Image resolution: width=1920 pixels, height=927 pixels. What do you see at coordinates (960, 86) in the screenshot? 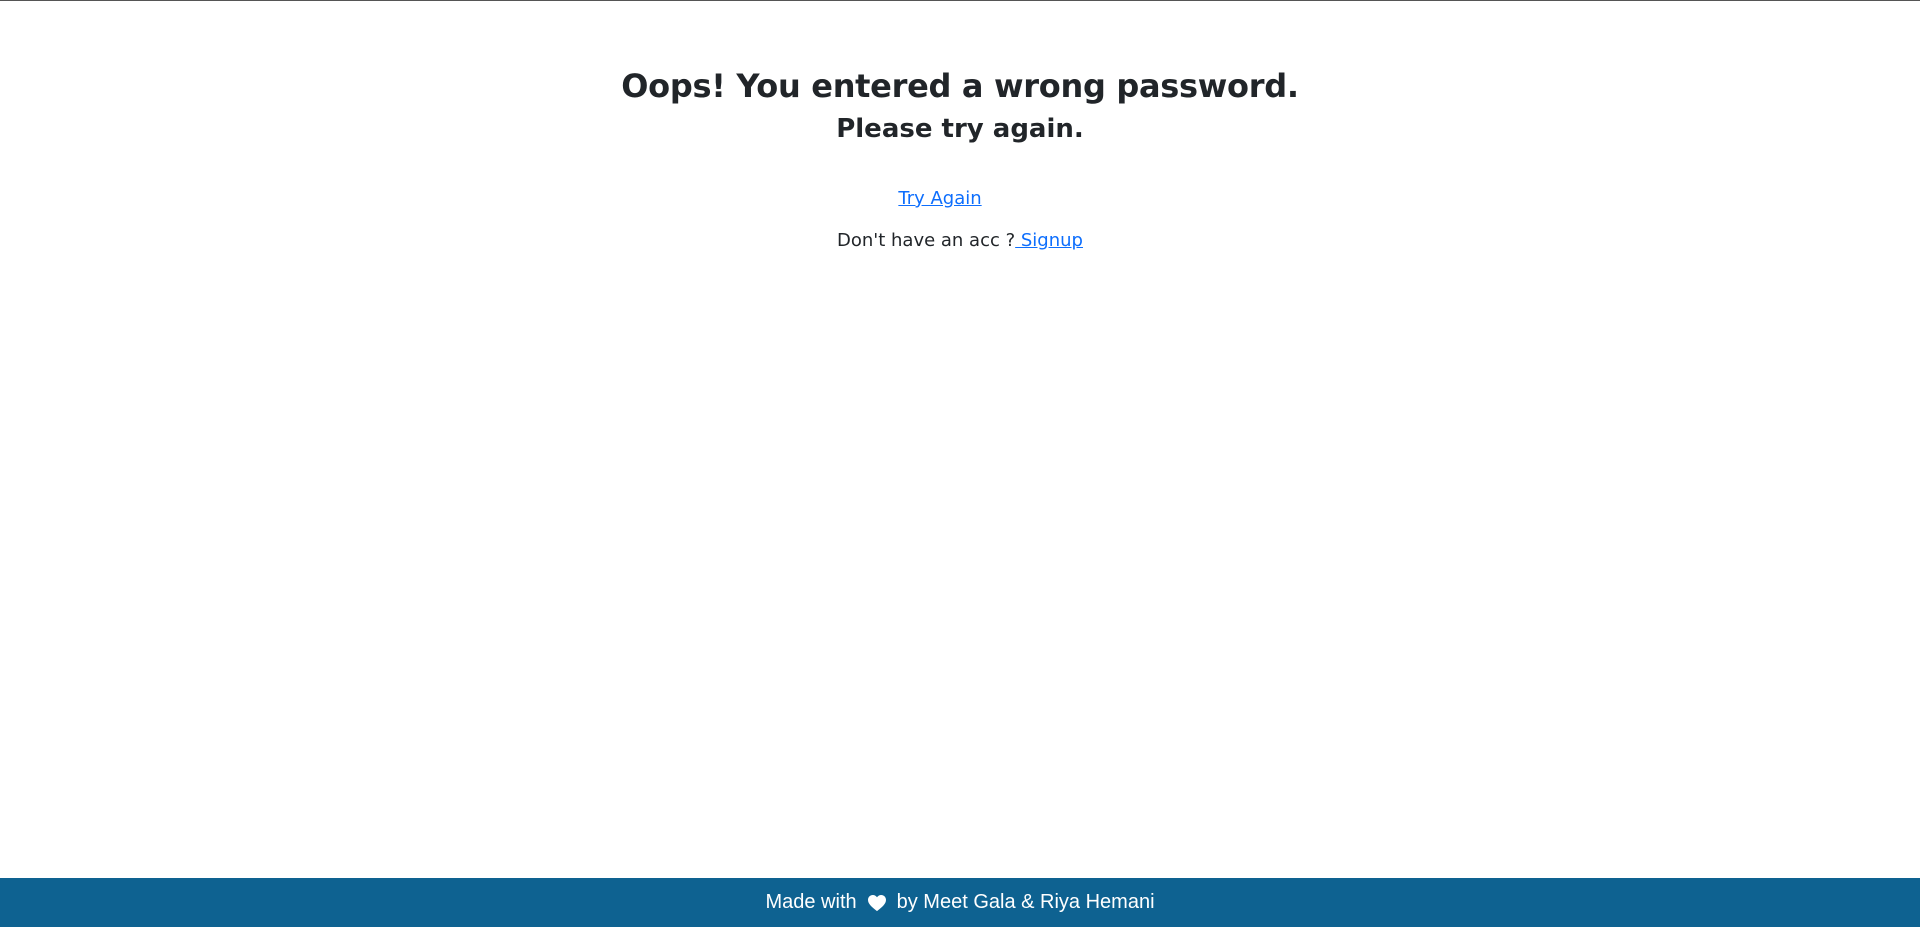
I see `error-headline: Oops! You entered a wrong password.` at bounding box center [960, 86].